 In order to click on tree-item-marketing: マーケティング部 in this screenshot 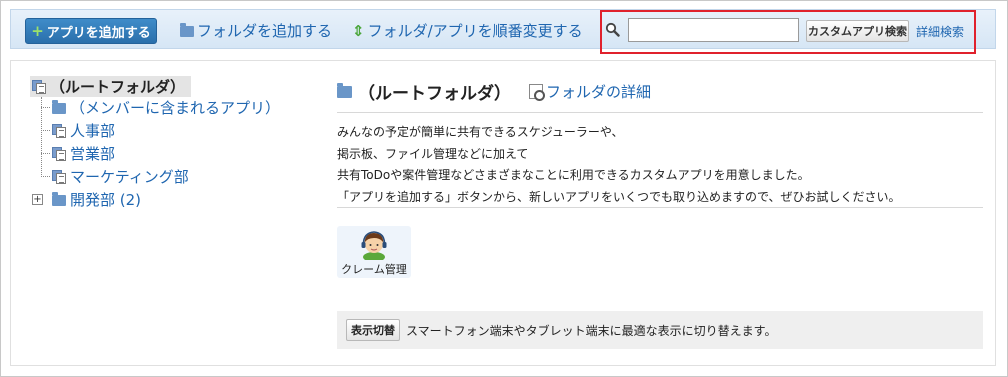, I will do `click(120, 176)`.